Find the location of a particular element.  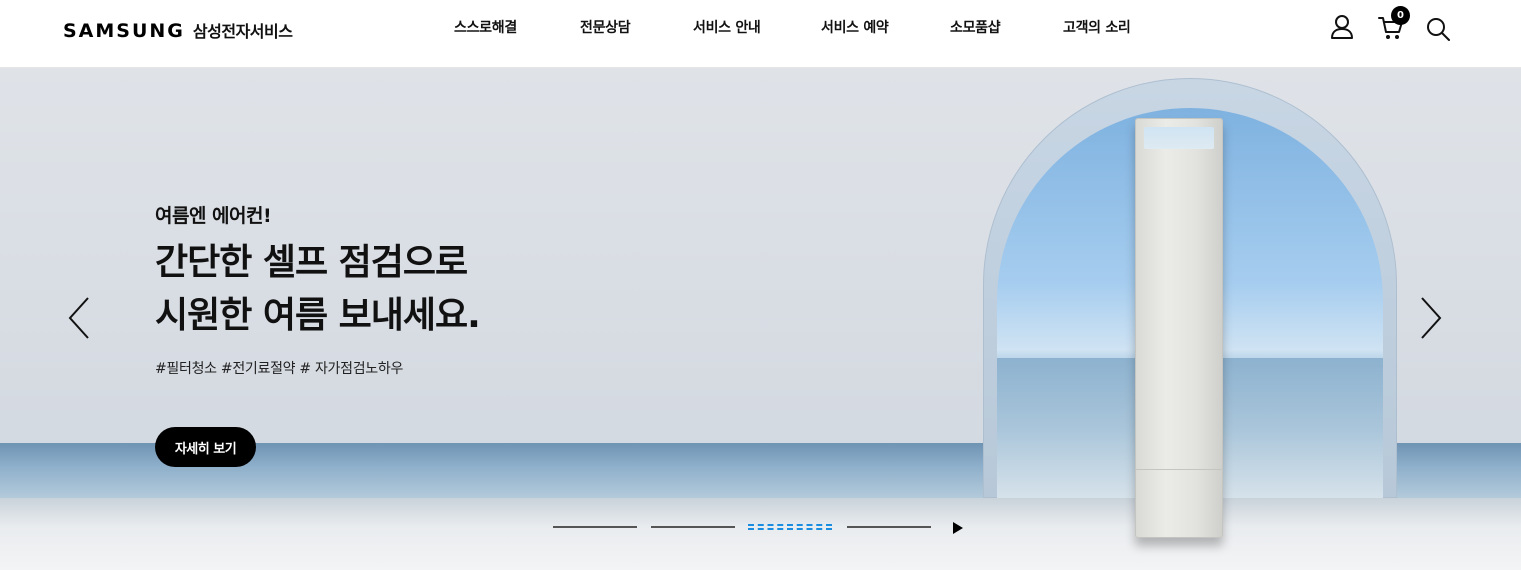

nav-item-self-solve: 스스로해결 is located at coordinates (485, 27).